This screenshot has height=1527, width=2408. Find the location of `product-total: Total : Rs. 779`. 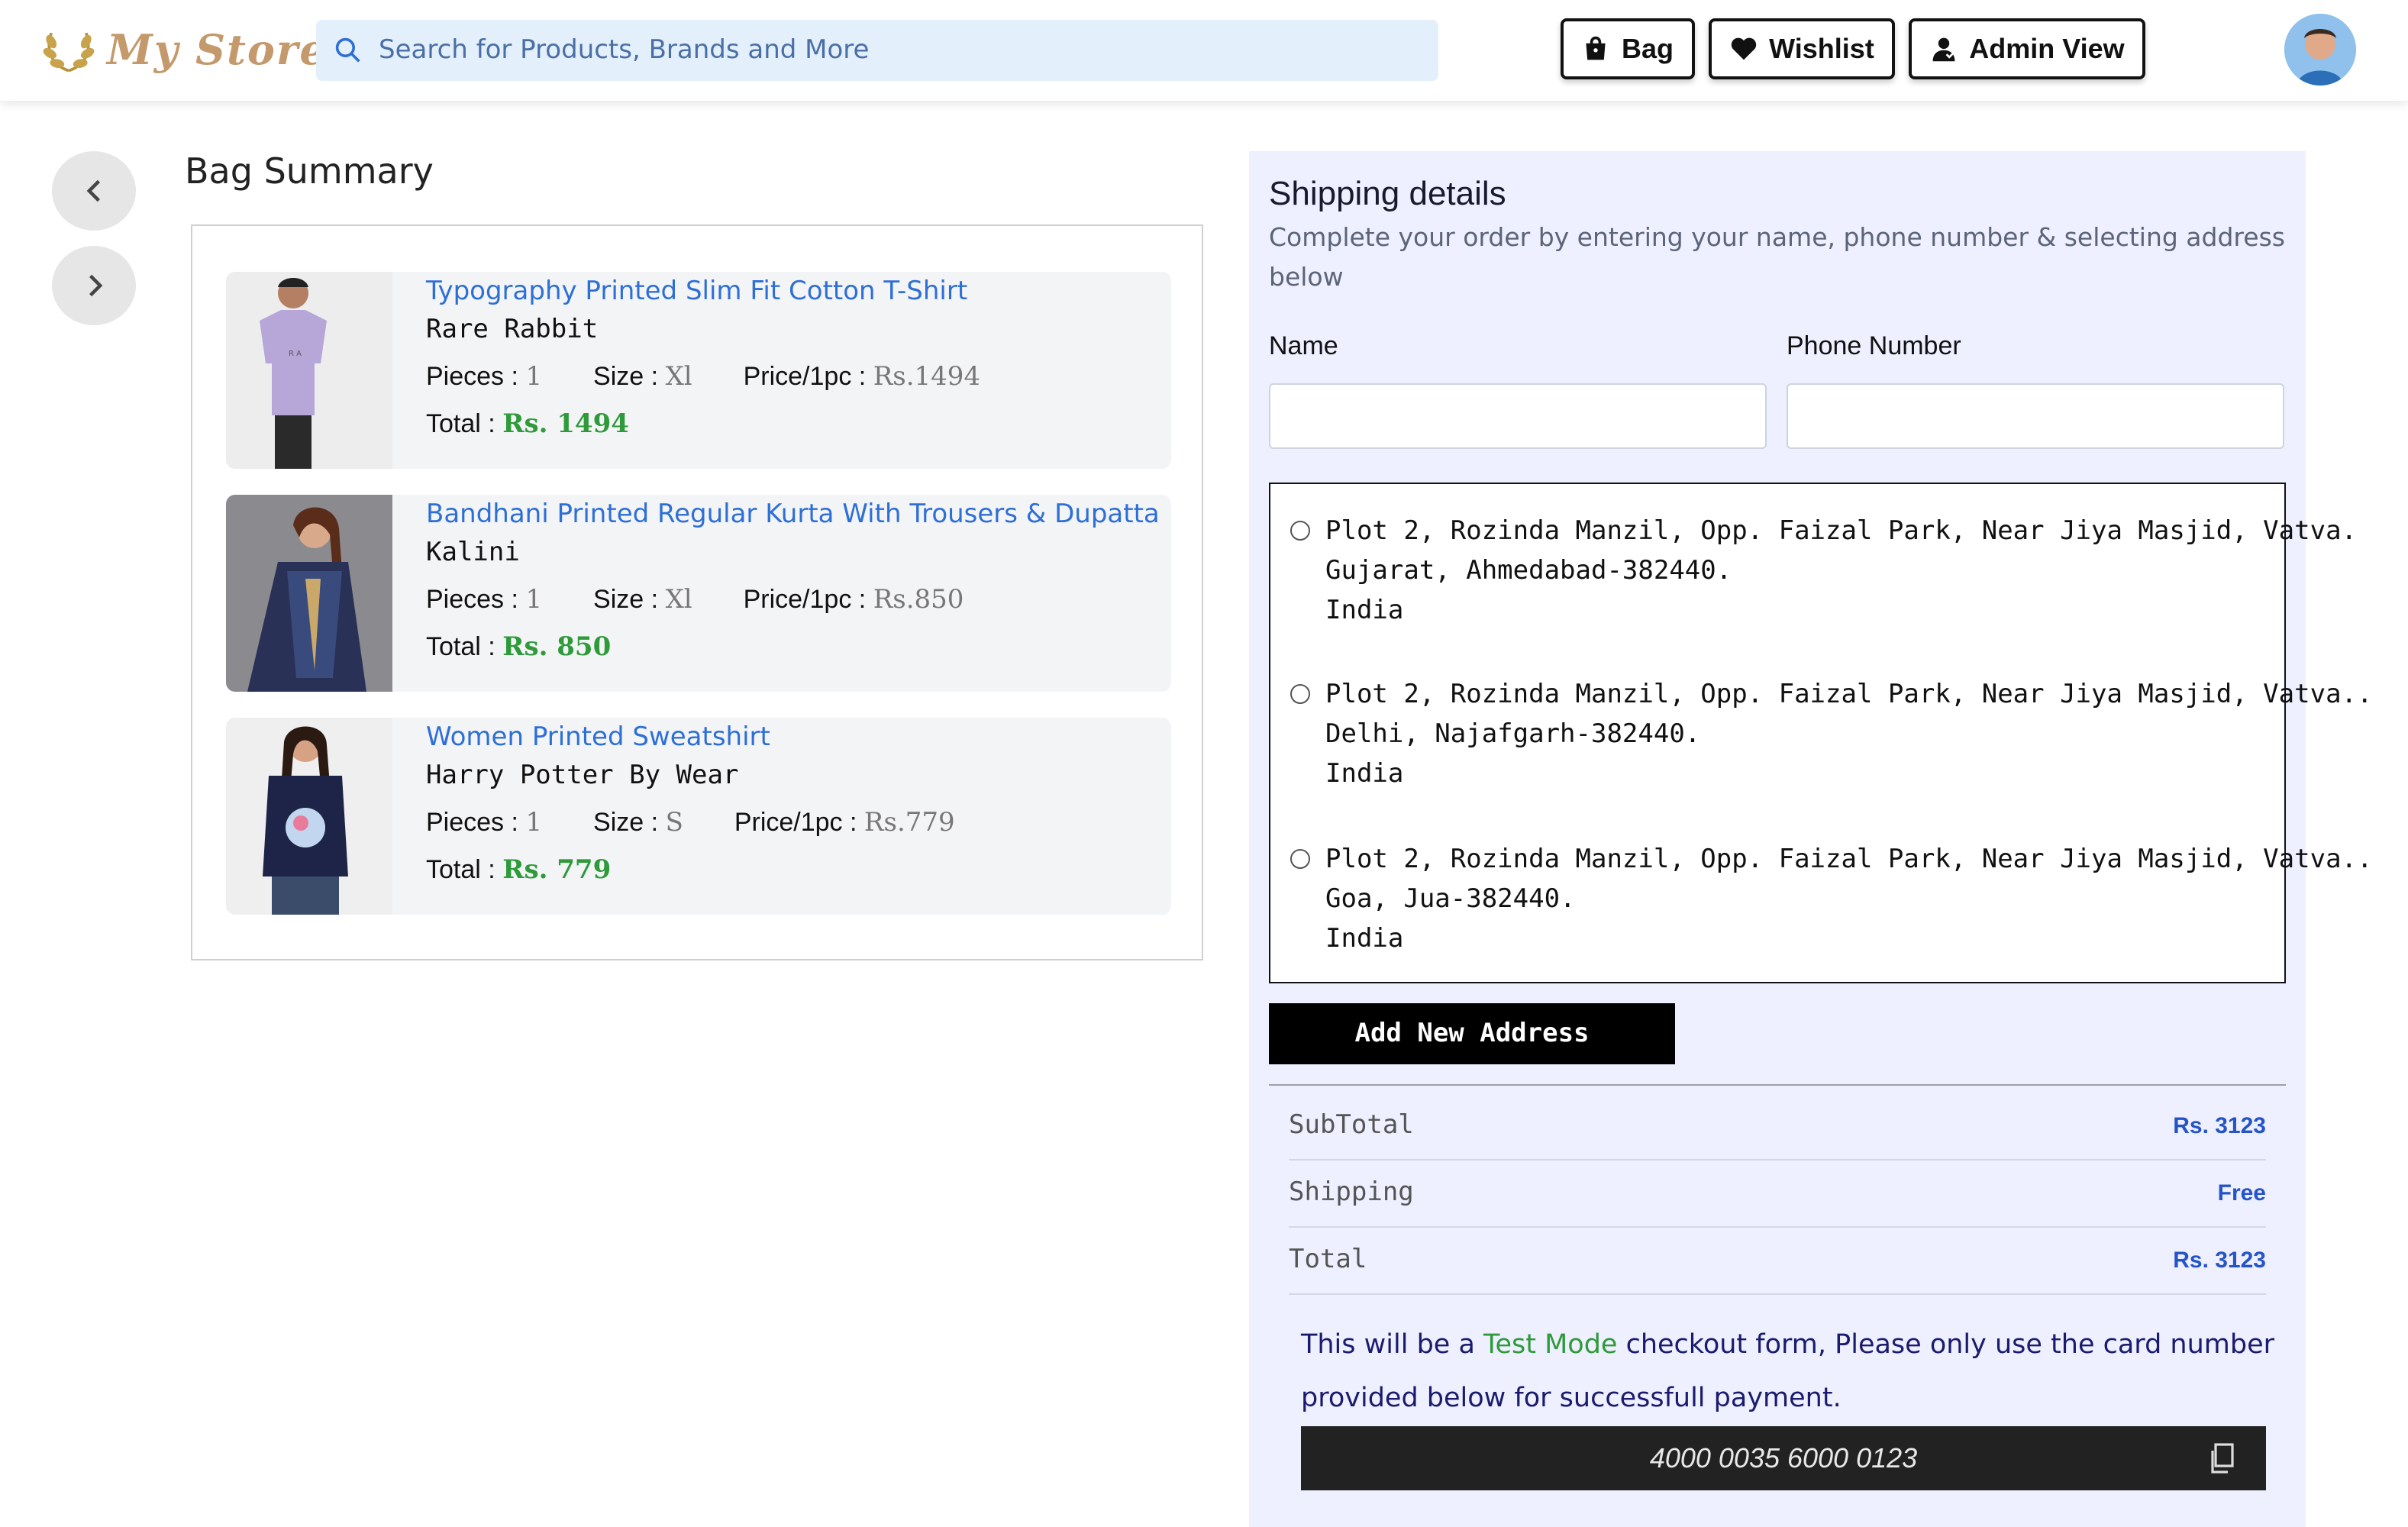

product-total: Total : Rs. 779 is located at coordinates (518, 870).